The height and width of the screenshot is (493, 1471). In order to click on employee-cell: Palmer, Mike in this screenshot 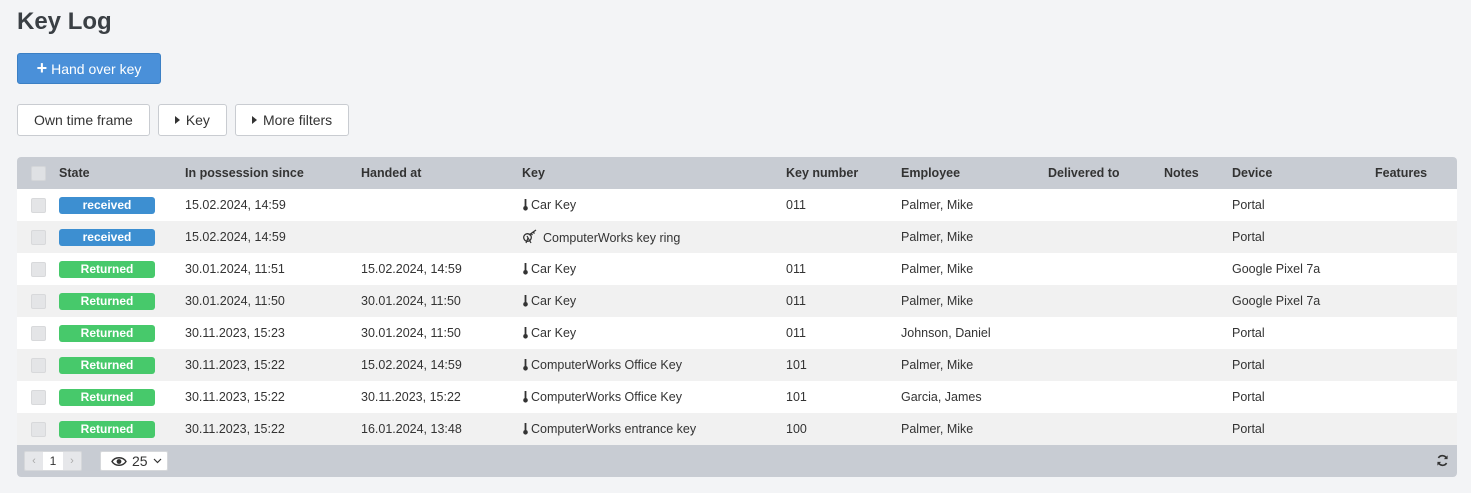, I will do `click(974, 237)`.